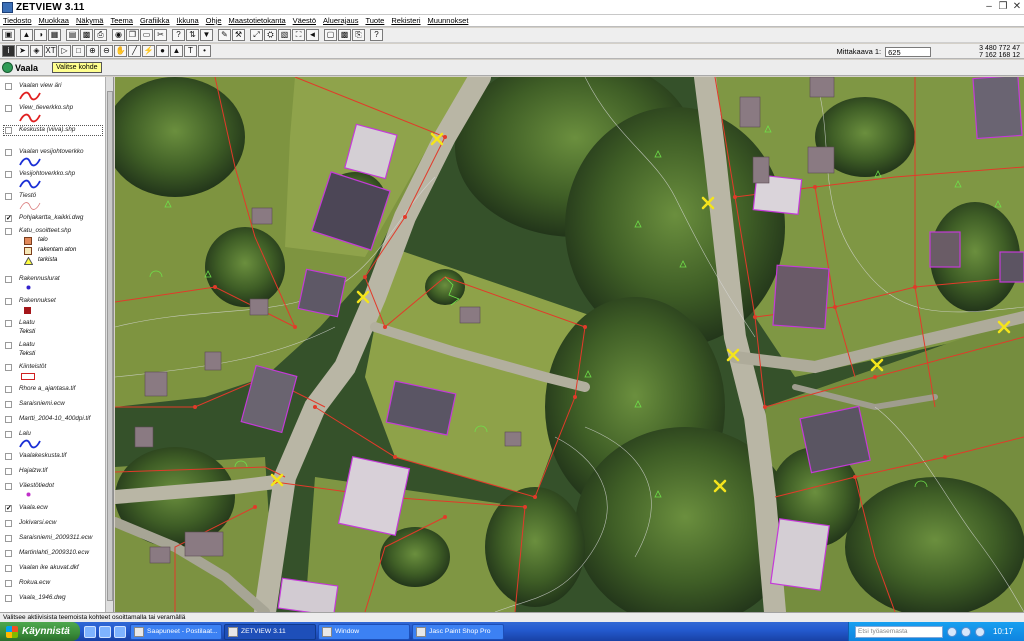 This screenshot has width=1024, height=641. What do you see at coordinates (298, 35) in the screenshot?
I see `zoom-full-icon: ⛶` at bounding box center [298, 35].